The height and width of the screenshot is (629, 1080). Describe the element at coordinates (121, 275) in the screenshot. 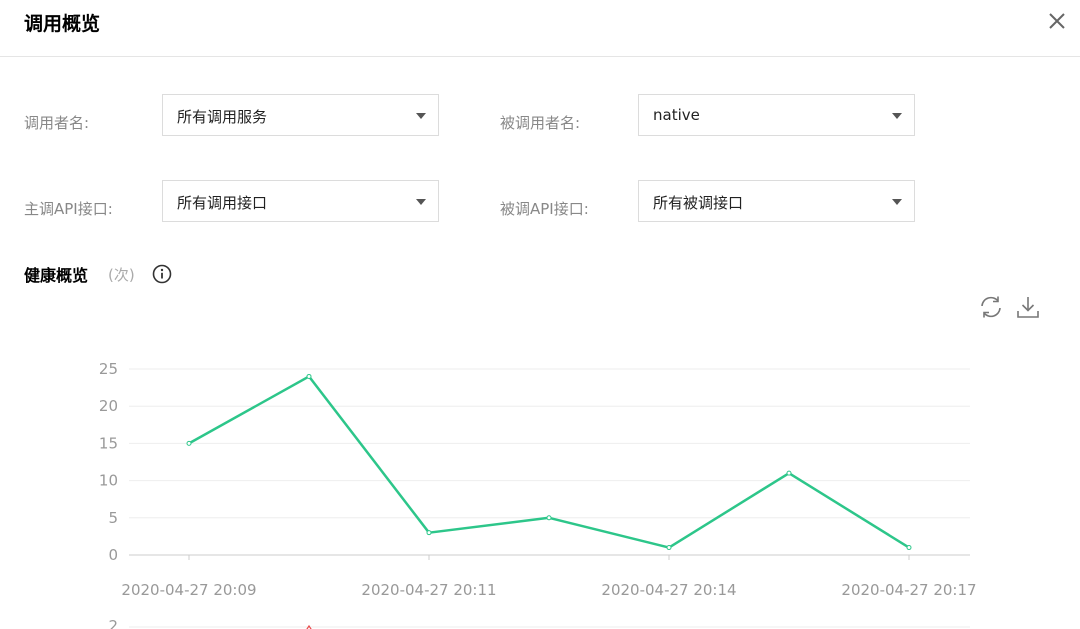

I see `health-overview-unit: (次)` at that location.